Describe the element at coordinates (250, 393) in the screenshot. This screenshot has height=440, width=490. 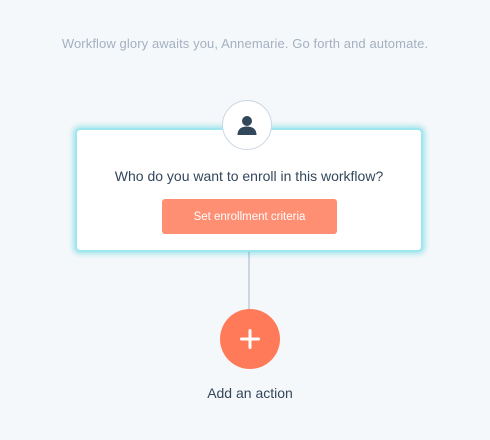
I see `add-action-label: Add an action` at that location.